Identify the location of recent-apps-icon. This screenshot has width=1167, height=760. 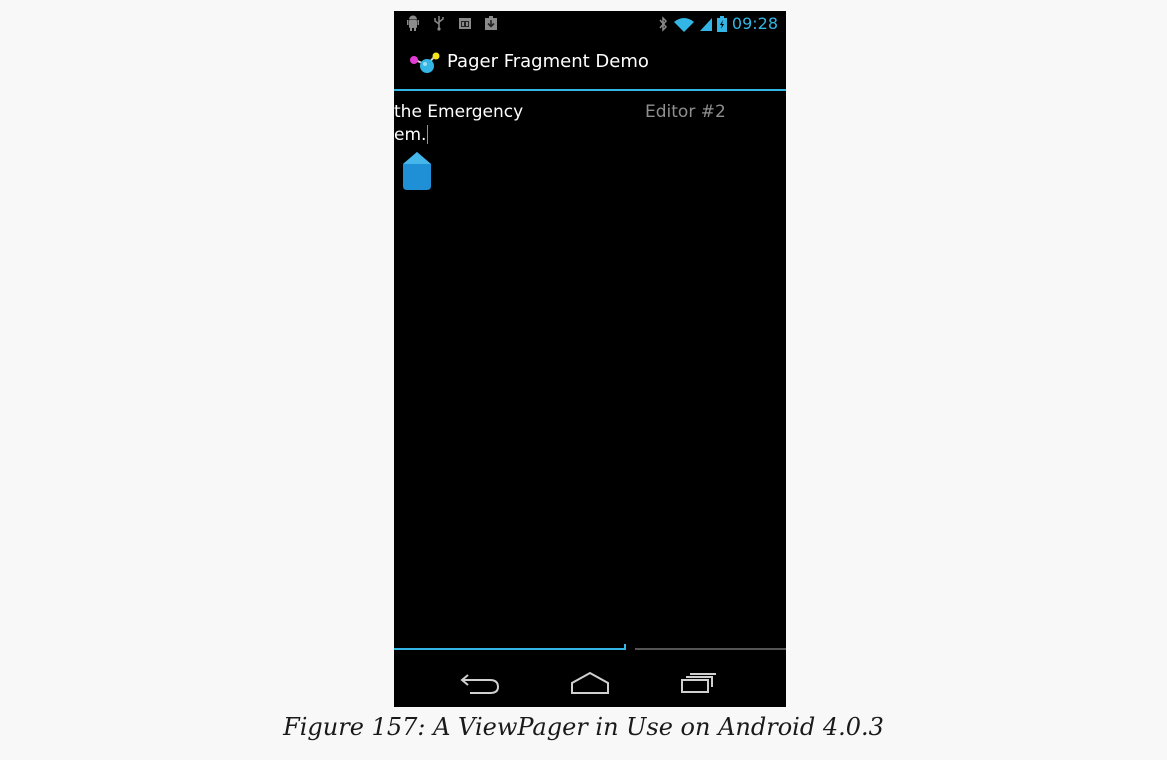
(698, 680).